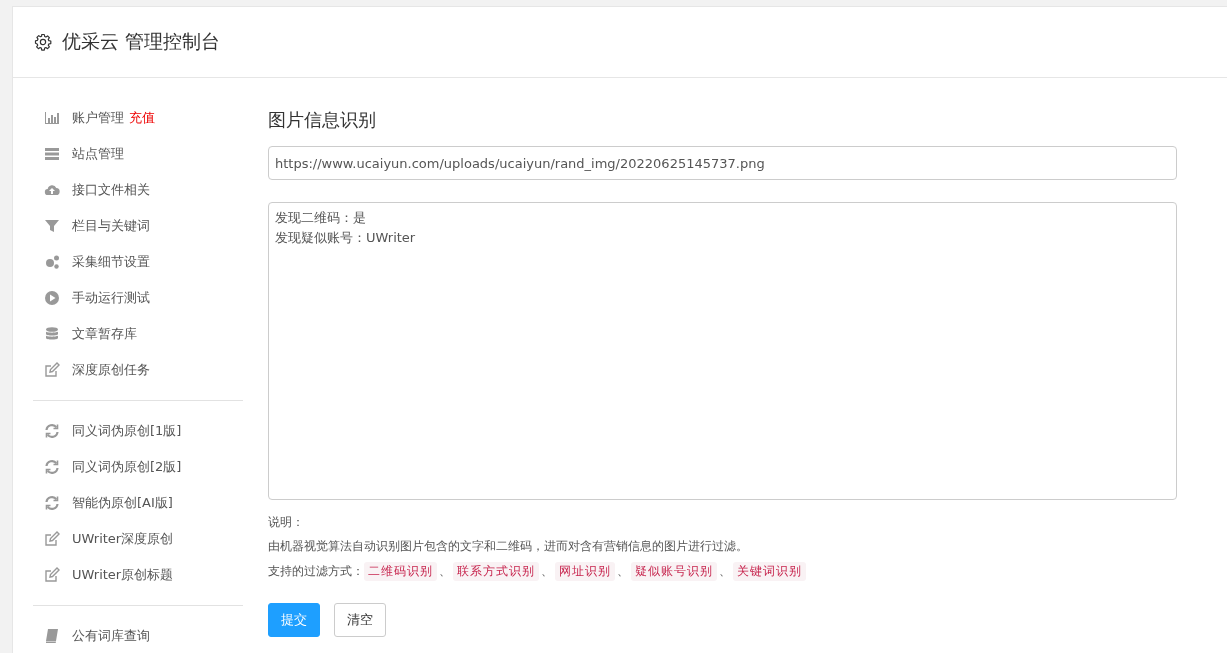 The width and height of the screenshot is (1227, 653). I want to click on cloud-upload-icon, so click(52, 190).